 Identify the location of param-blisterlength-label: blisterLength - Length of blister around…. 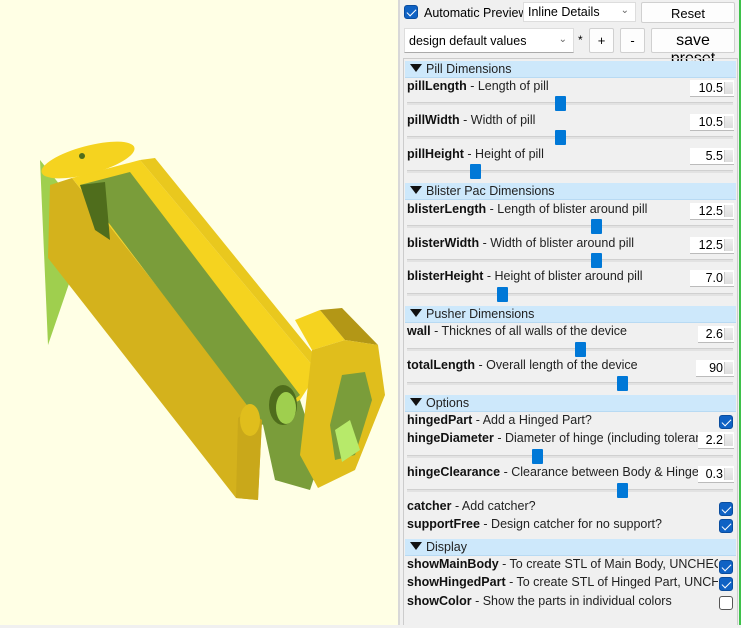
(527, 209).